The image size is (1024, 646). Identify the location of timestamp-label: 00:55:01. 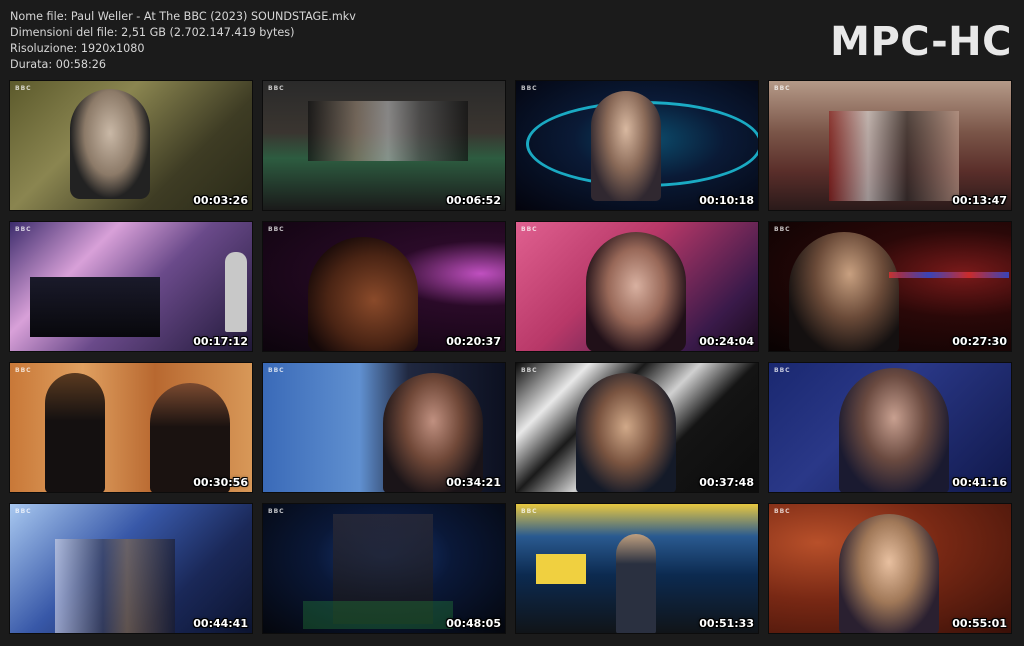
(979, 623).